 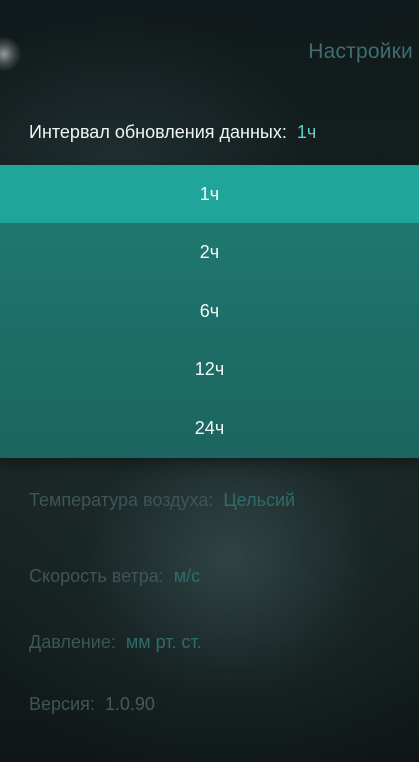 I want to click on setting-wind-speed-label: Скорость ветра:, so click(x=96, y=576).